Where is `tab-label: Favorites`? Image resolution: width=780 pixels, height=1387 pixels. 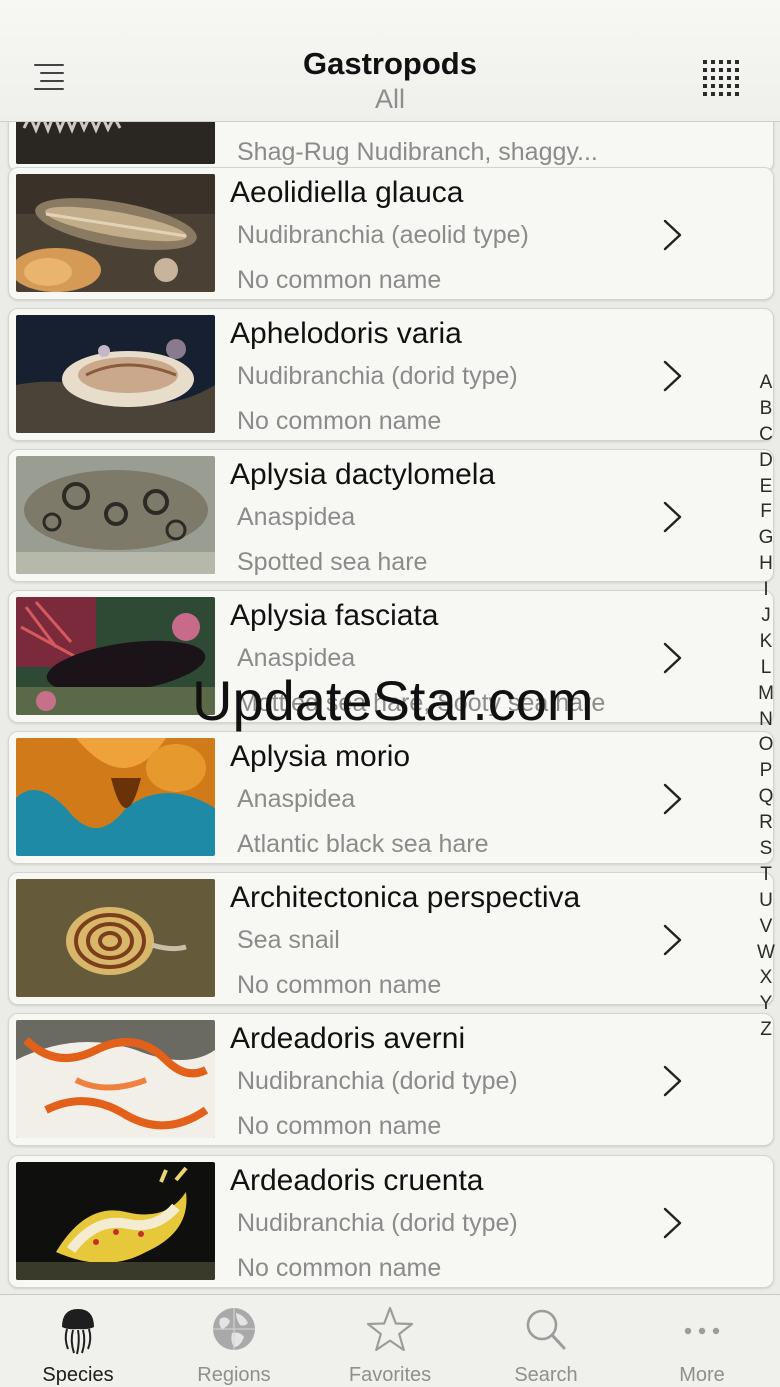
tab-label: Favorites is located at coordinates (390, 1375).